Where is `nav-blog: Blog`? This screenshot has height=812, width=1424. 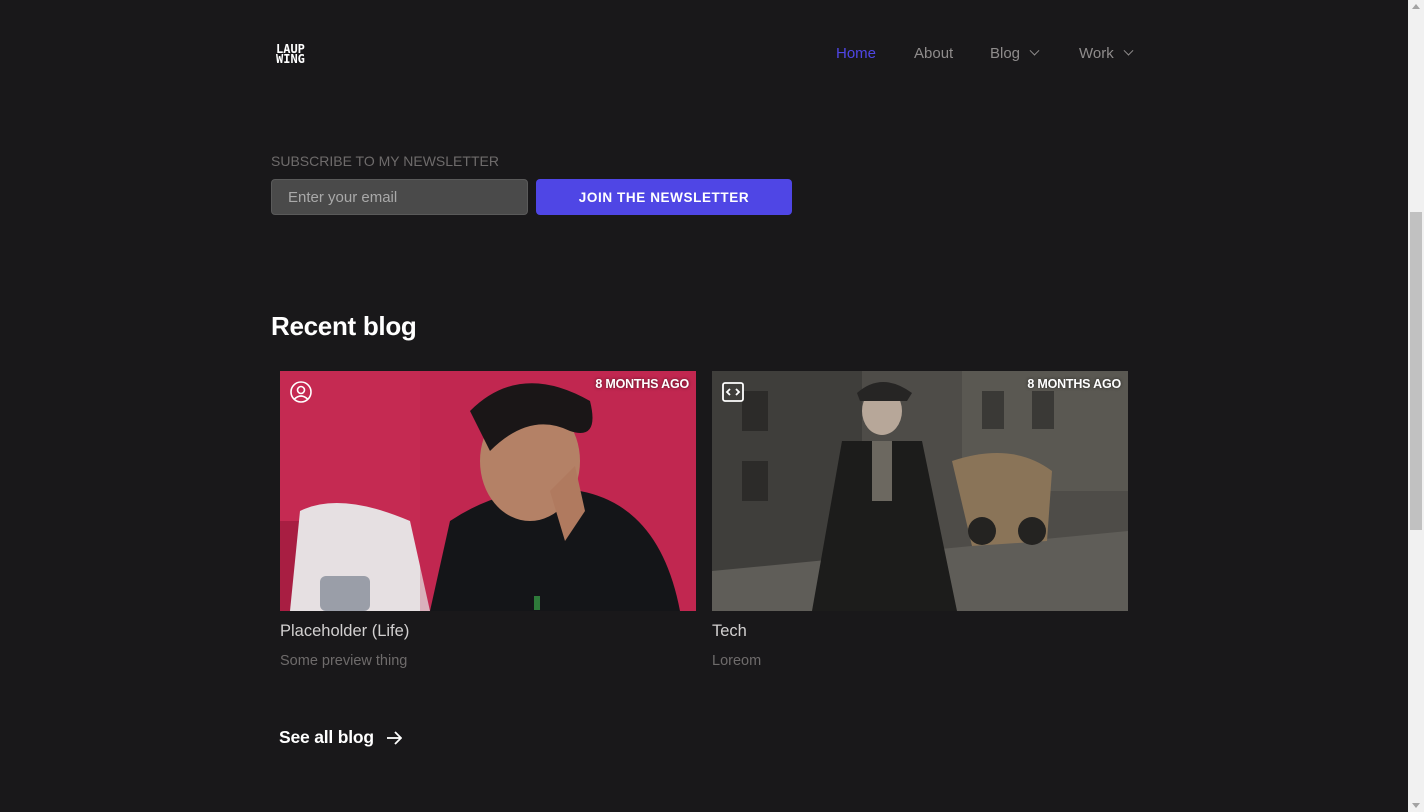 nav-blog: Blog is located at coordinates (1015, 53).